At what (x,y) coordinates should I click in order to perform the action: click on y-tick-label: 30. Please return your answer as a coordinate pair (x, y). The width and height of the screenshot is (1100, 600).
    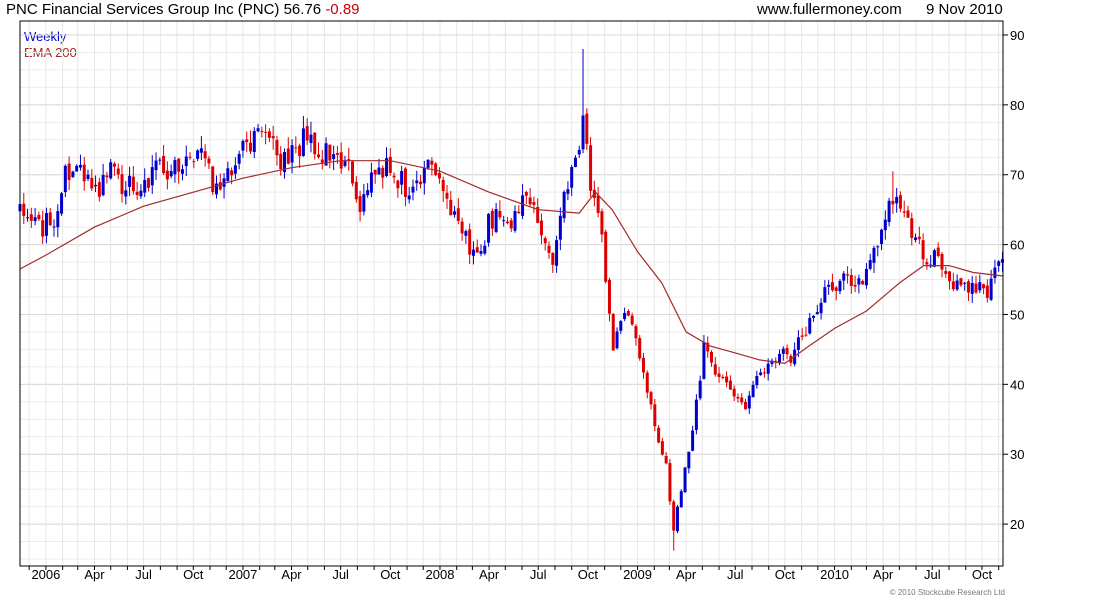
    Looking at the image, I should click on (1017, 454).